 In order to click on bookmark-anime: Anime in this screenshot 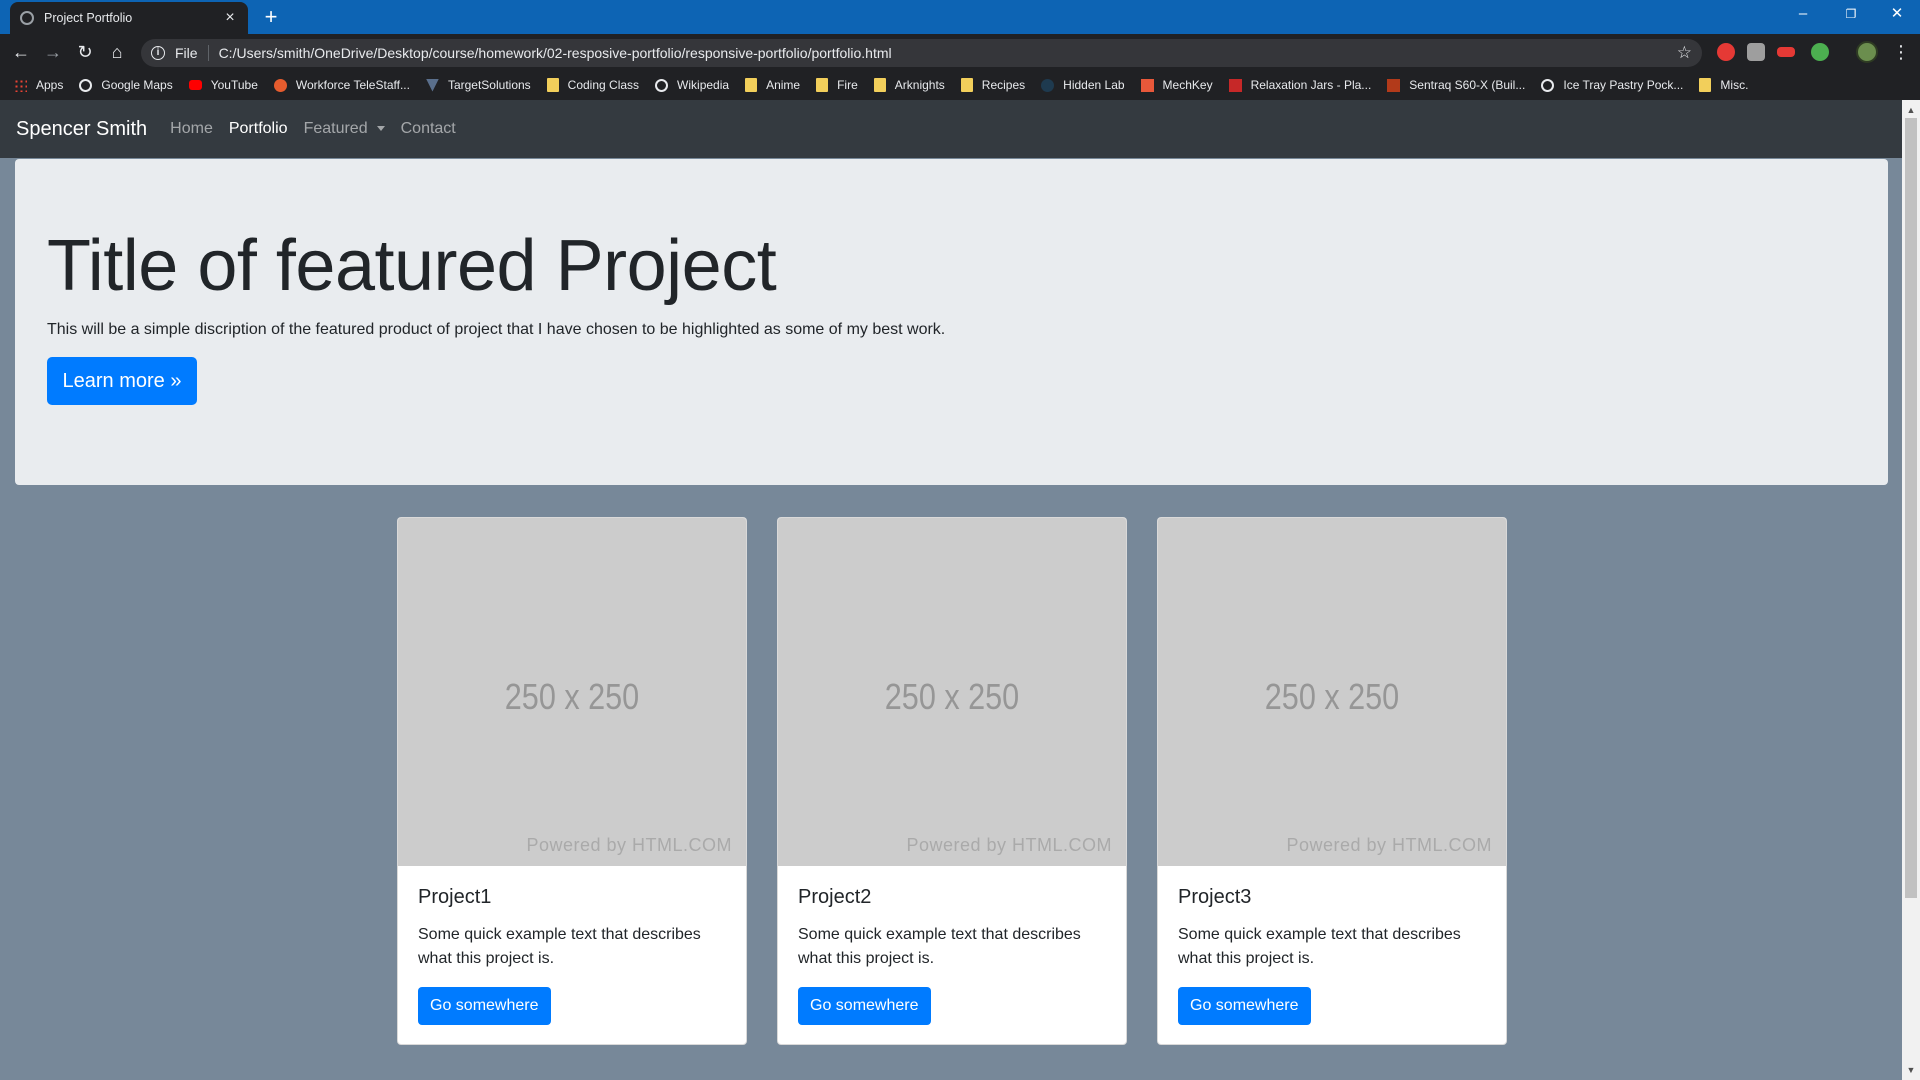, I will do `click(772, 85)`.